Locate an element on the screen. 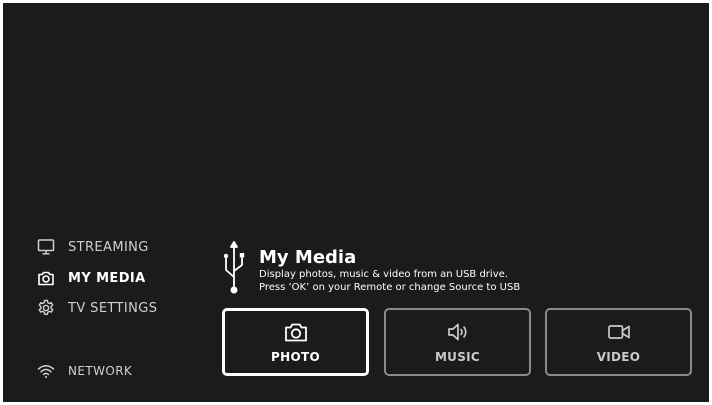 The height and width of the screenshot is (405, 712). menu-item-label: NETWORK is located at coordinates (100, 371).